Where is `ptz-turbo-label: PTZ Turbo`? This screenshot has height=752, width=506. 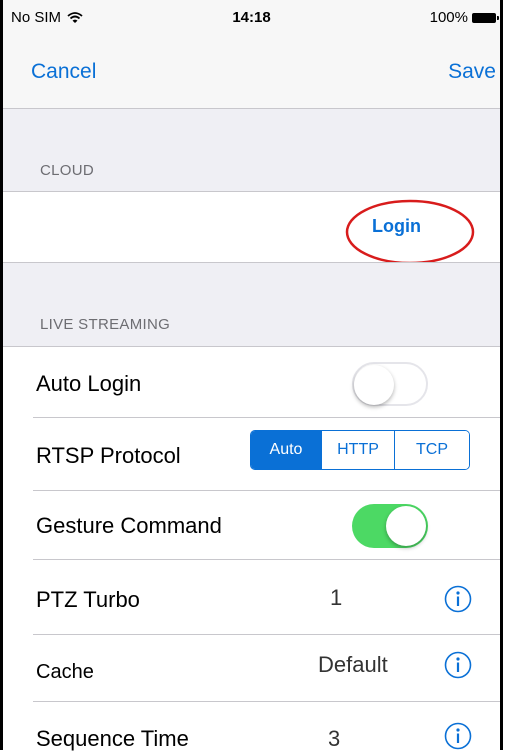 ptz-turbo-label: PTZ Turbo is located at coordinates (88, 599).